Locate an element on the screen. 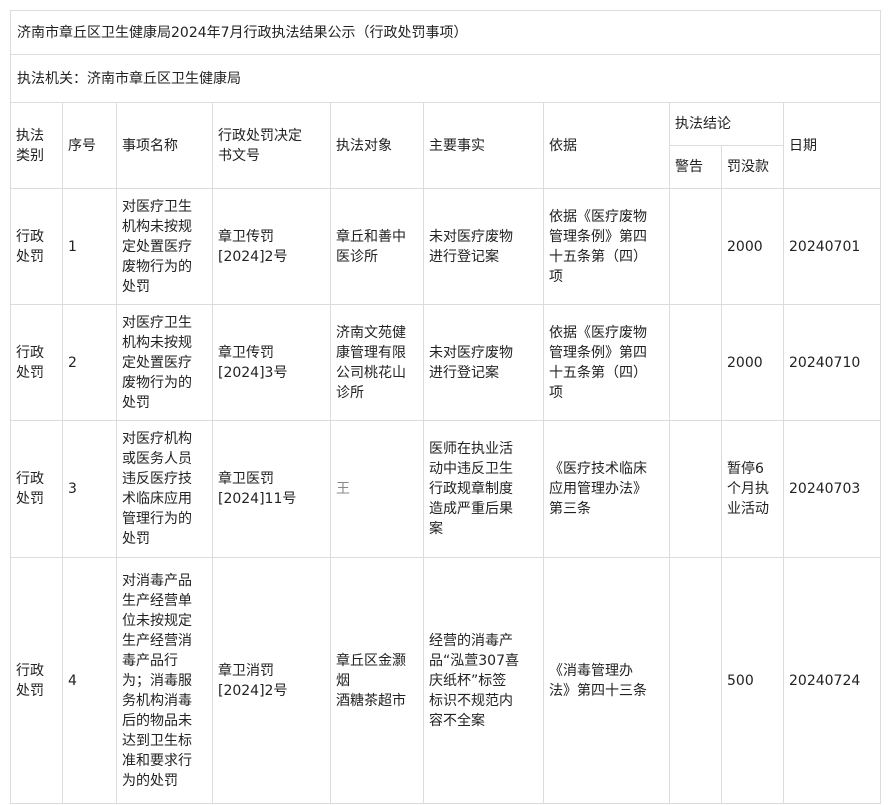 This screenshot has height=805, width=894. cell-basis: 《医疗技术临床 应用管理办法》 第三条 is located at coordinates (606, 489).